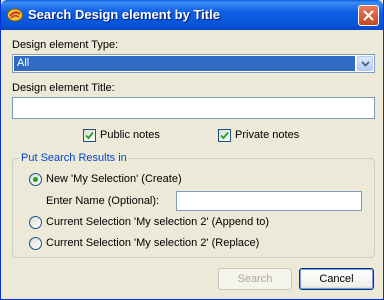  Describe the element at coordinates (35, 222) in the screenshot. I see `radio-append-selection` at that location.